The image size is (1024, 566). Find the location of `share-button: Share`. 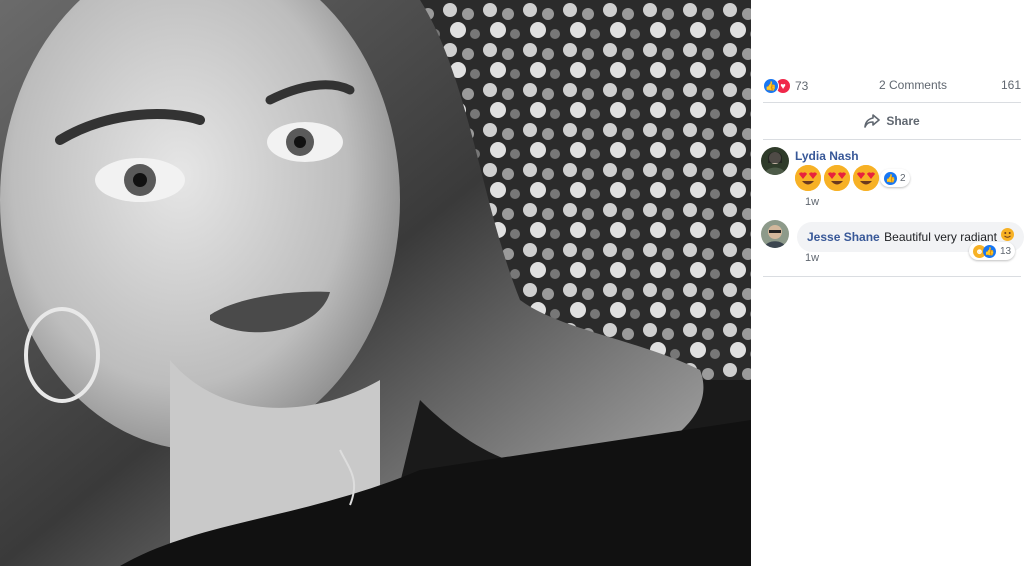

share-button: Share is located at coordinates (892, 121).